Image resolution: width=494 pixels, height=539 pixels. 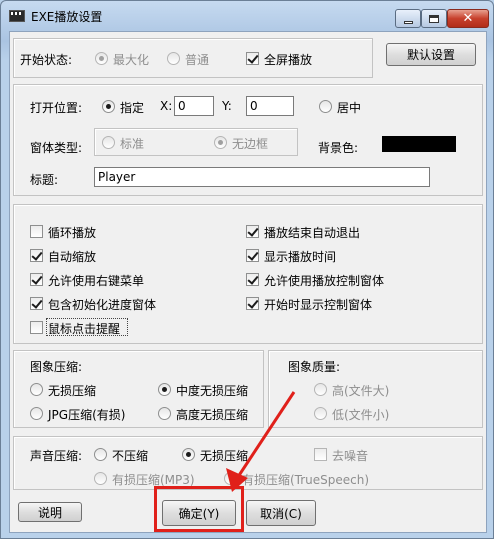 What do you see at coordinates (72, 391) in the screenshot?
I see `image-lossless-label: 无损压缩` at bounding box center [72, 391].